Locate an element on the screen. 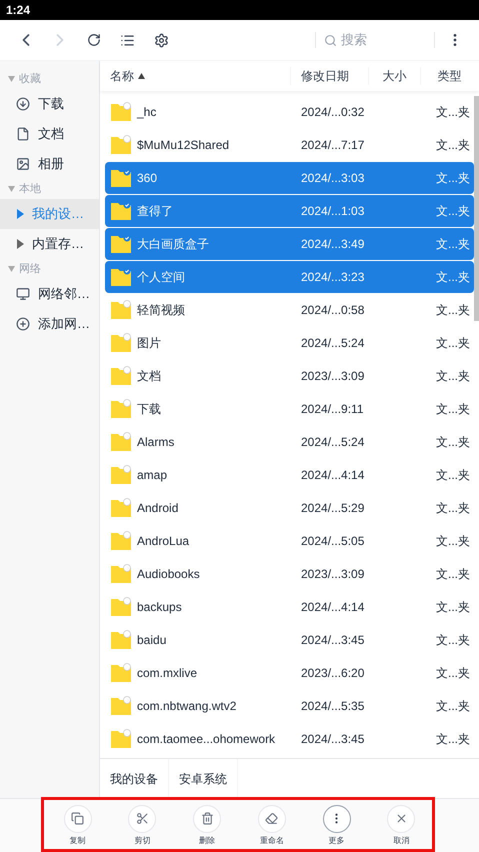 This screenshot has height=852, width=479. sidebar-item: 下载 is located at coordinates (49, 104).